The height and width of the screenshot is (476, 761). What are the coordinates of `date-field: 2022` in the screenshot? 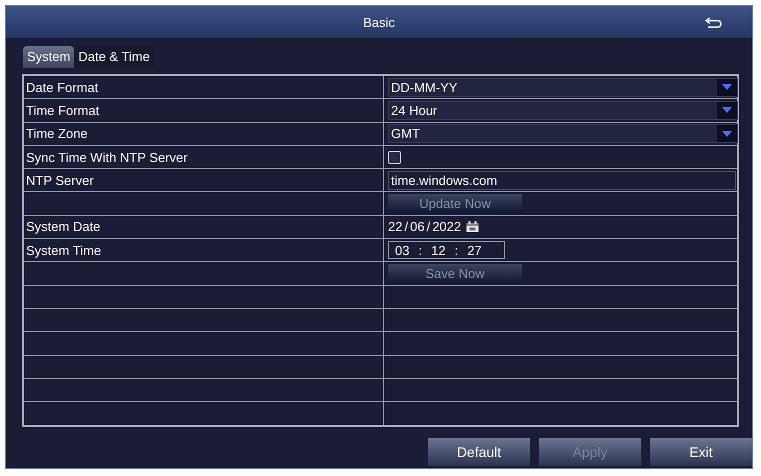 It's located at (447, 226).